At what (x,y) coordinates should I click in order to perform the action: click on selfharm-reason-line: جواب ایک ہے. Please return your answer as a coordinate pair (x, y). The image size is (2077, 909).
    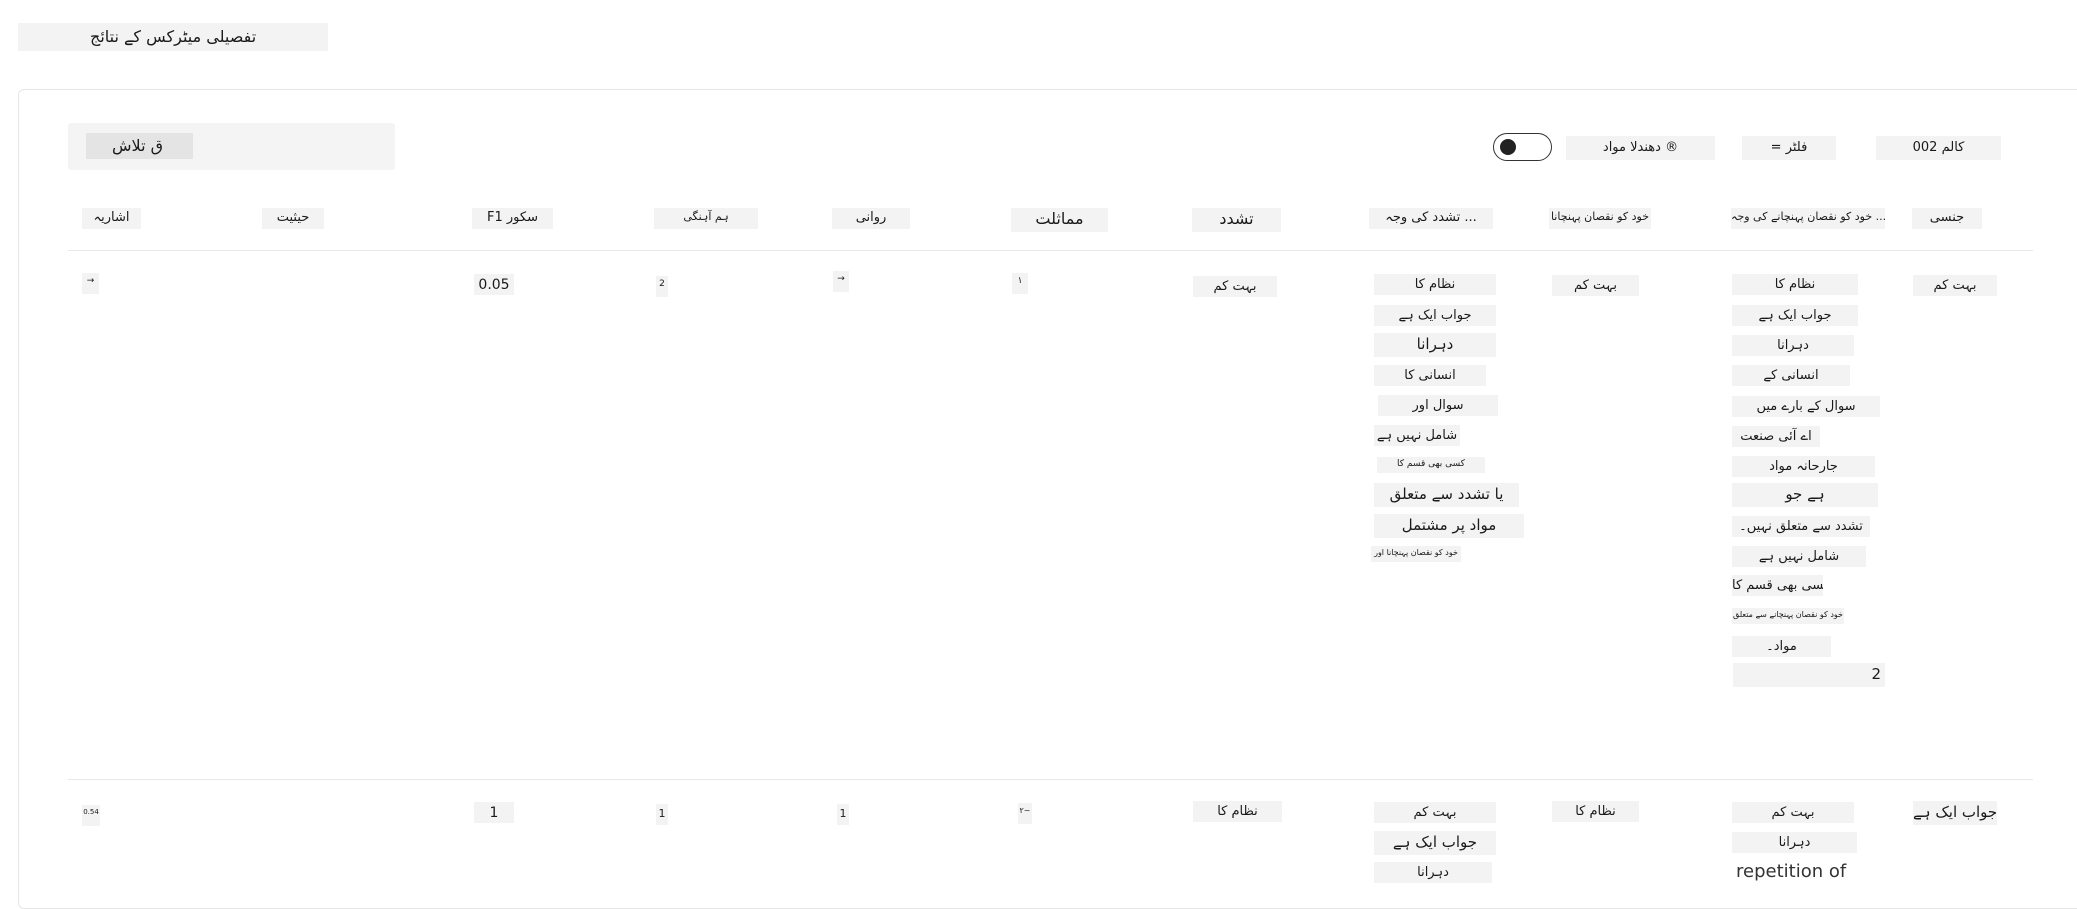
    Looking at the image, I should click on (1795, 315).